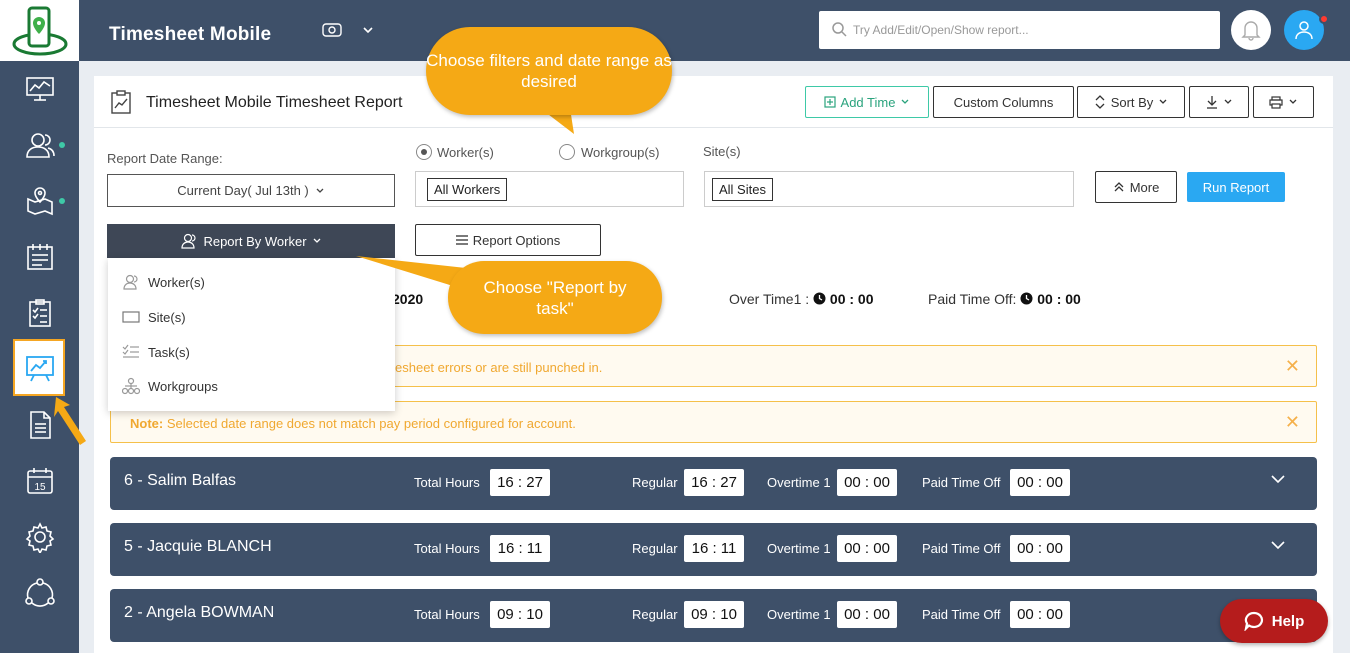 The height and width of the screenshot is (653, 1350). Describe the element at coordinates (131, 386) in the screenshot. I see `workgroup-icon` at that location.